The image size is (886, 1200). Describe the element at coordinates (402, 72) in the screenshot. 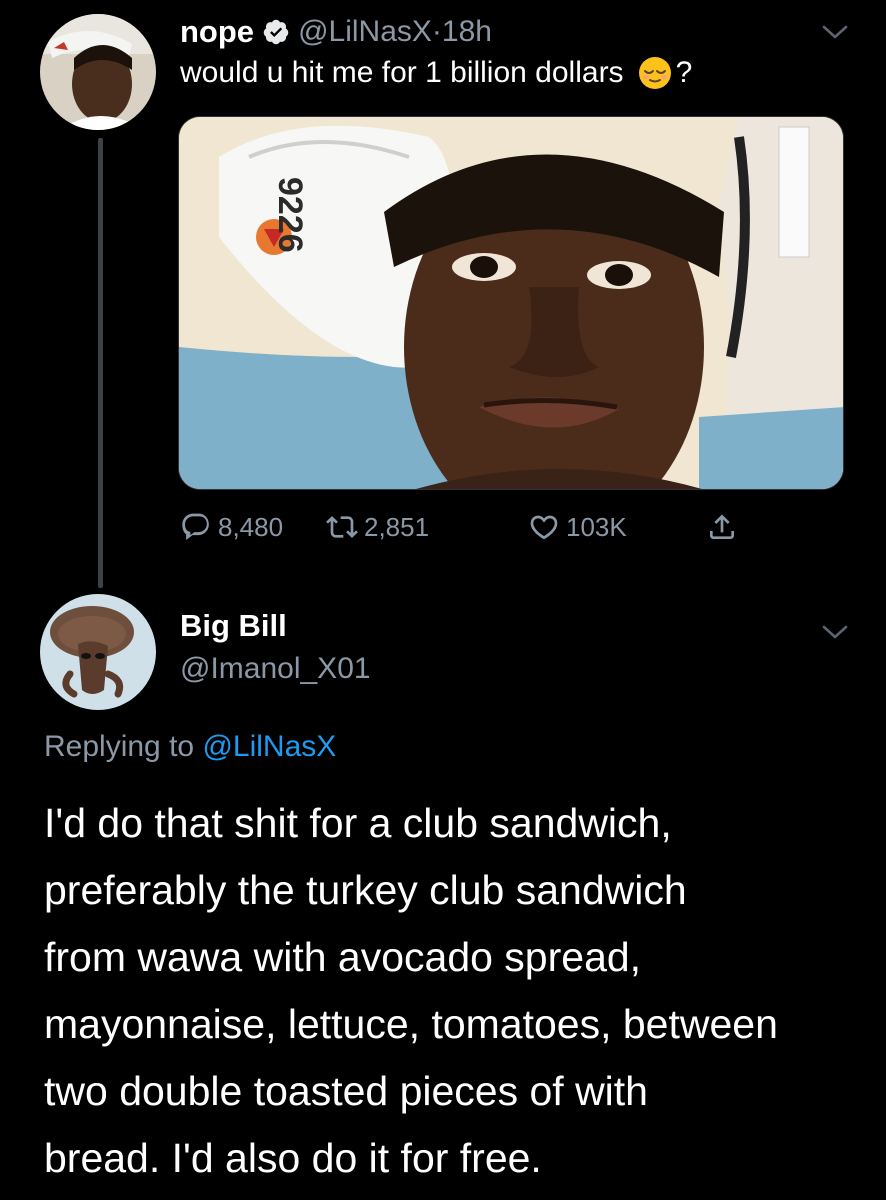

I see `tweet-text-body: would u hit me for 1 billion dollars` at that location.